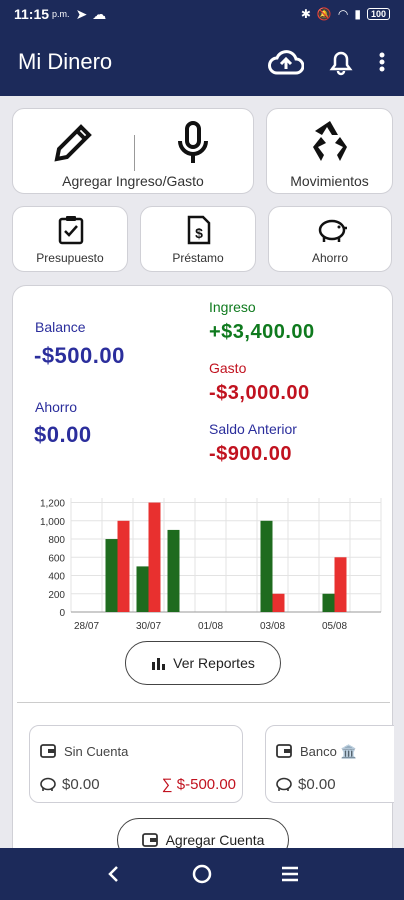  What do you see at coordinates (56, 540) in the screenshot?
I see `y-tick-label: 800` at bounding box center [56, 540].